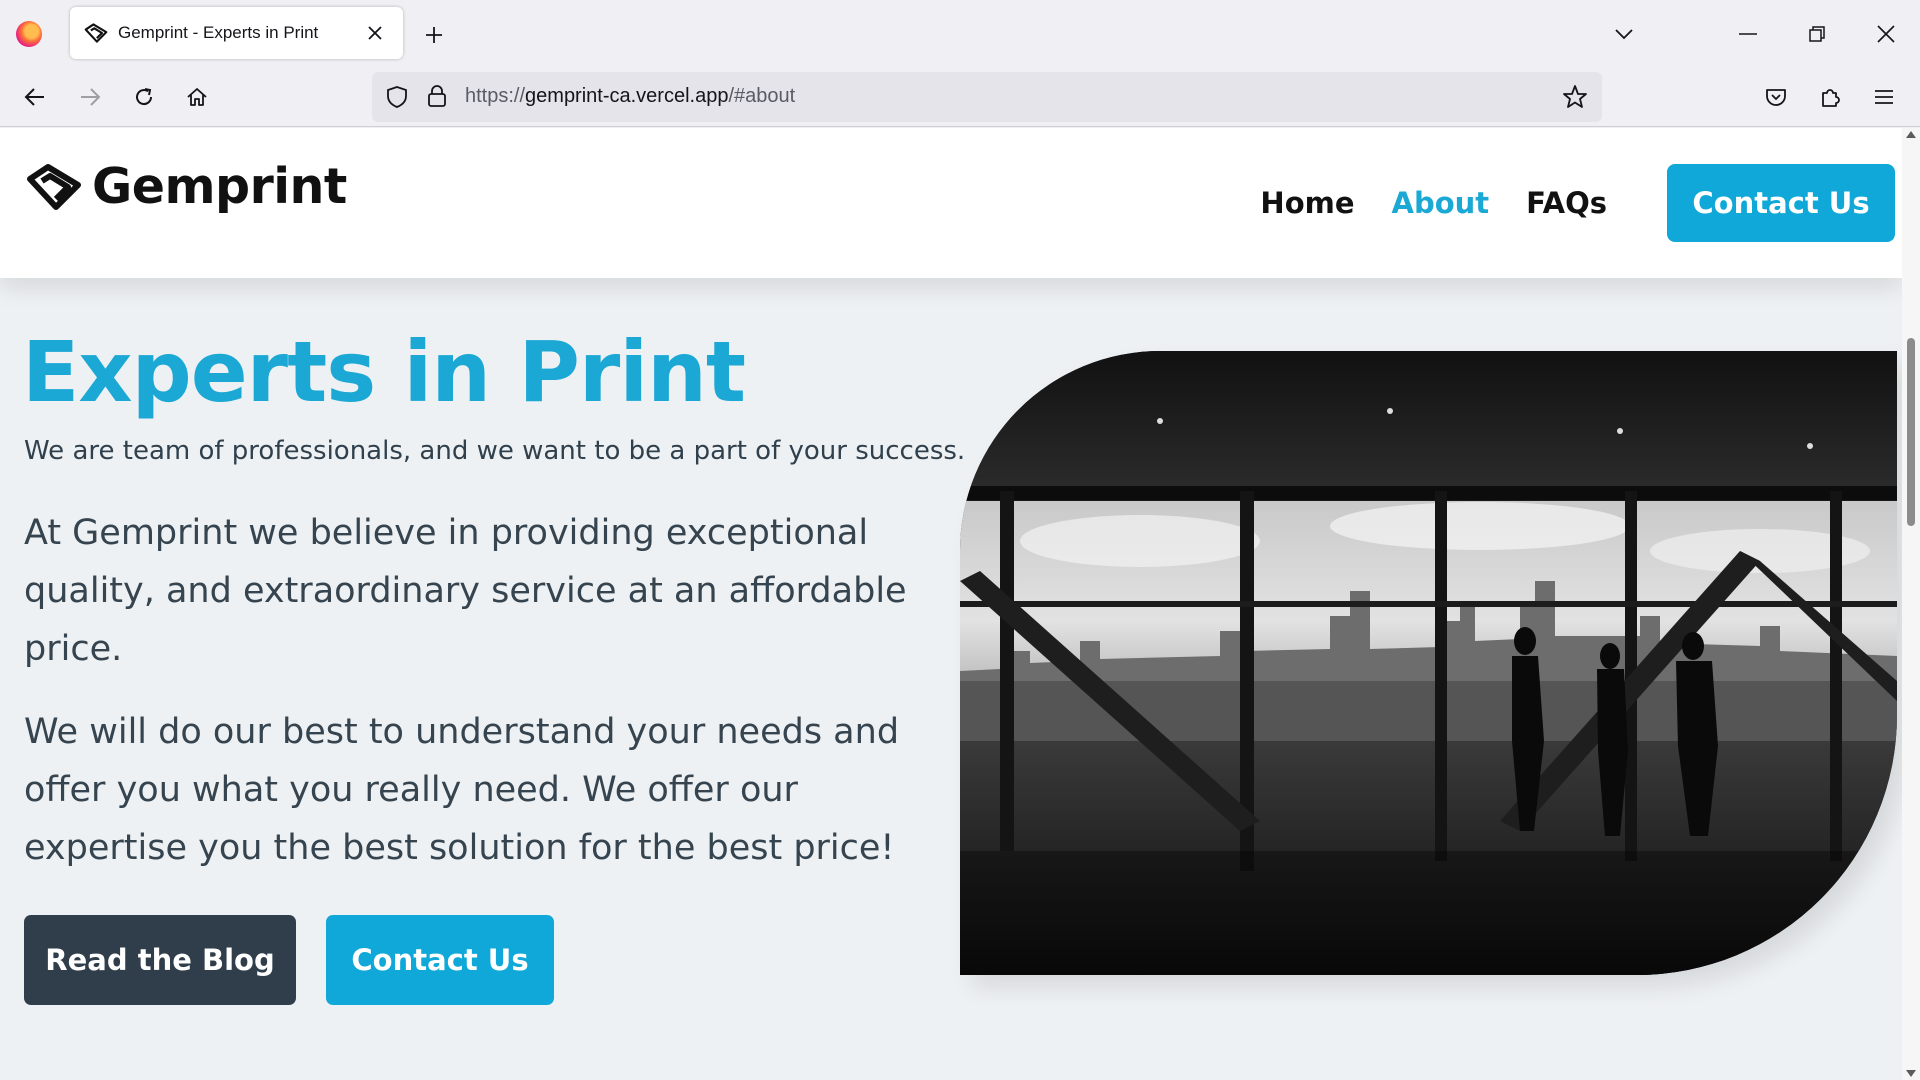 This screenshot has height=1080, width=1920. I want to click on close-tab-icon, so click(375, 33).